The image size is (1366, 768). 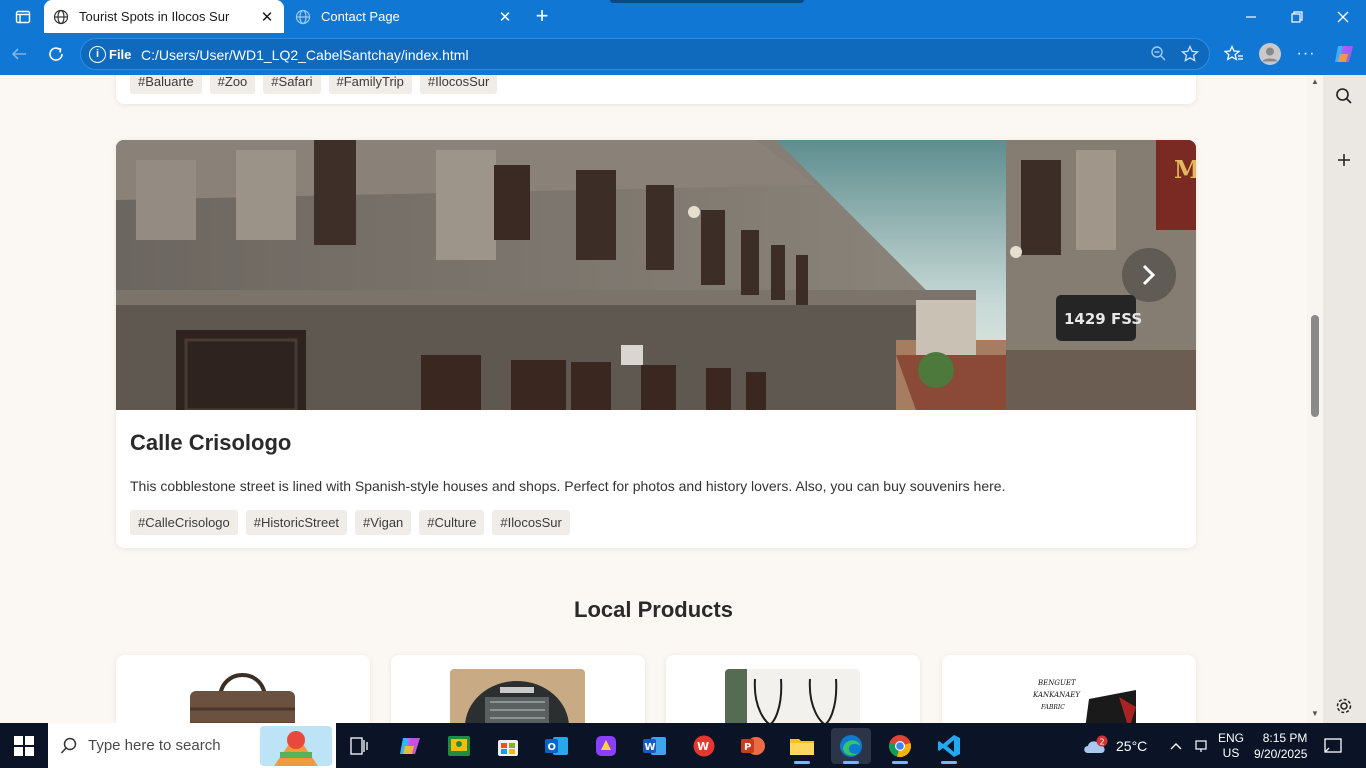 What do you see at coordinates (1281, 754) in the screenshot?
I see `clock-date: 9/20/2025` at bounding box center [1281, 754].